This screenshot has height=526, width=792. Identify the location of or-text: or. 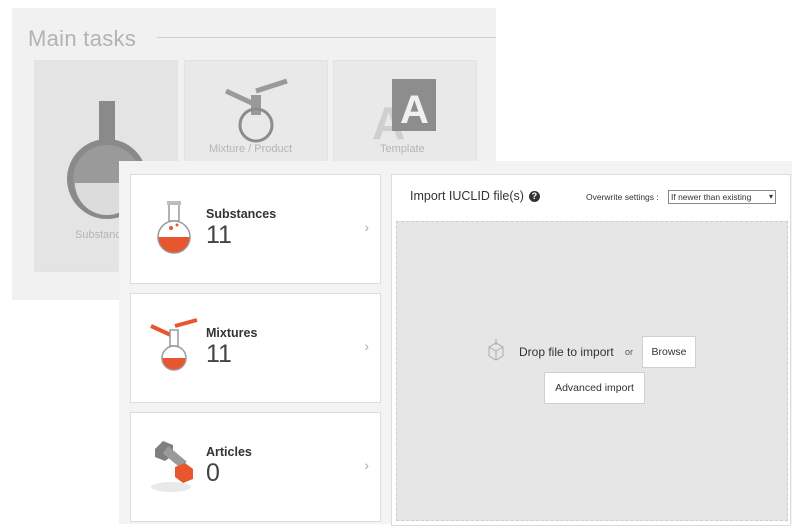
(629, 352).